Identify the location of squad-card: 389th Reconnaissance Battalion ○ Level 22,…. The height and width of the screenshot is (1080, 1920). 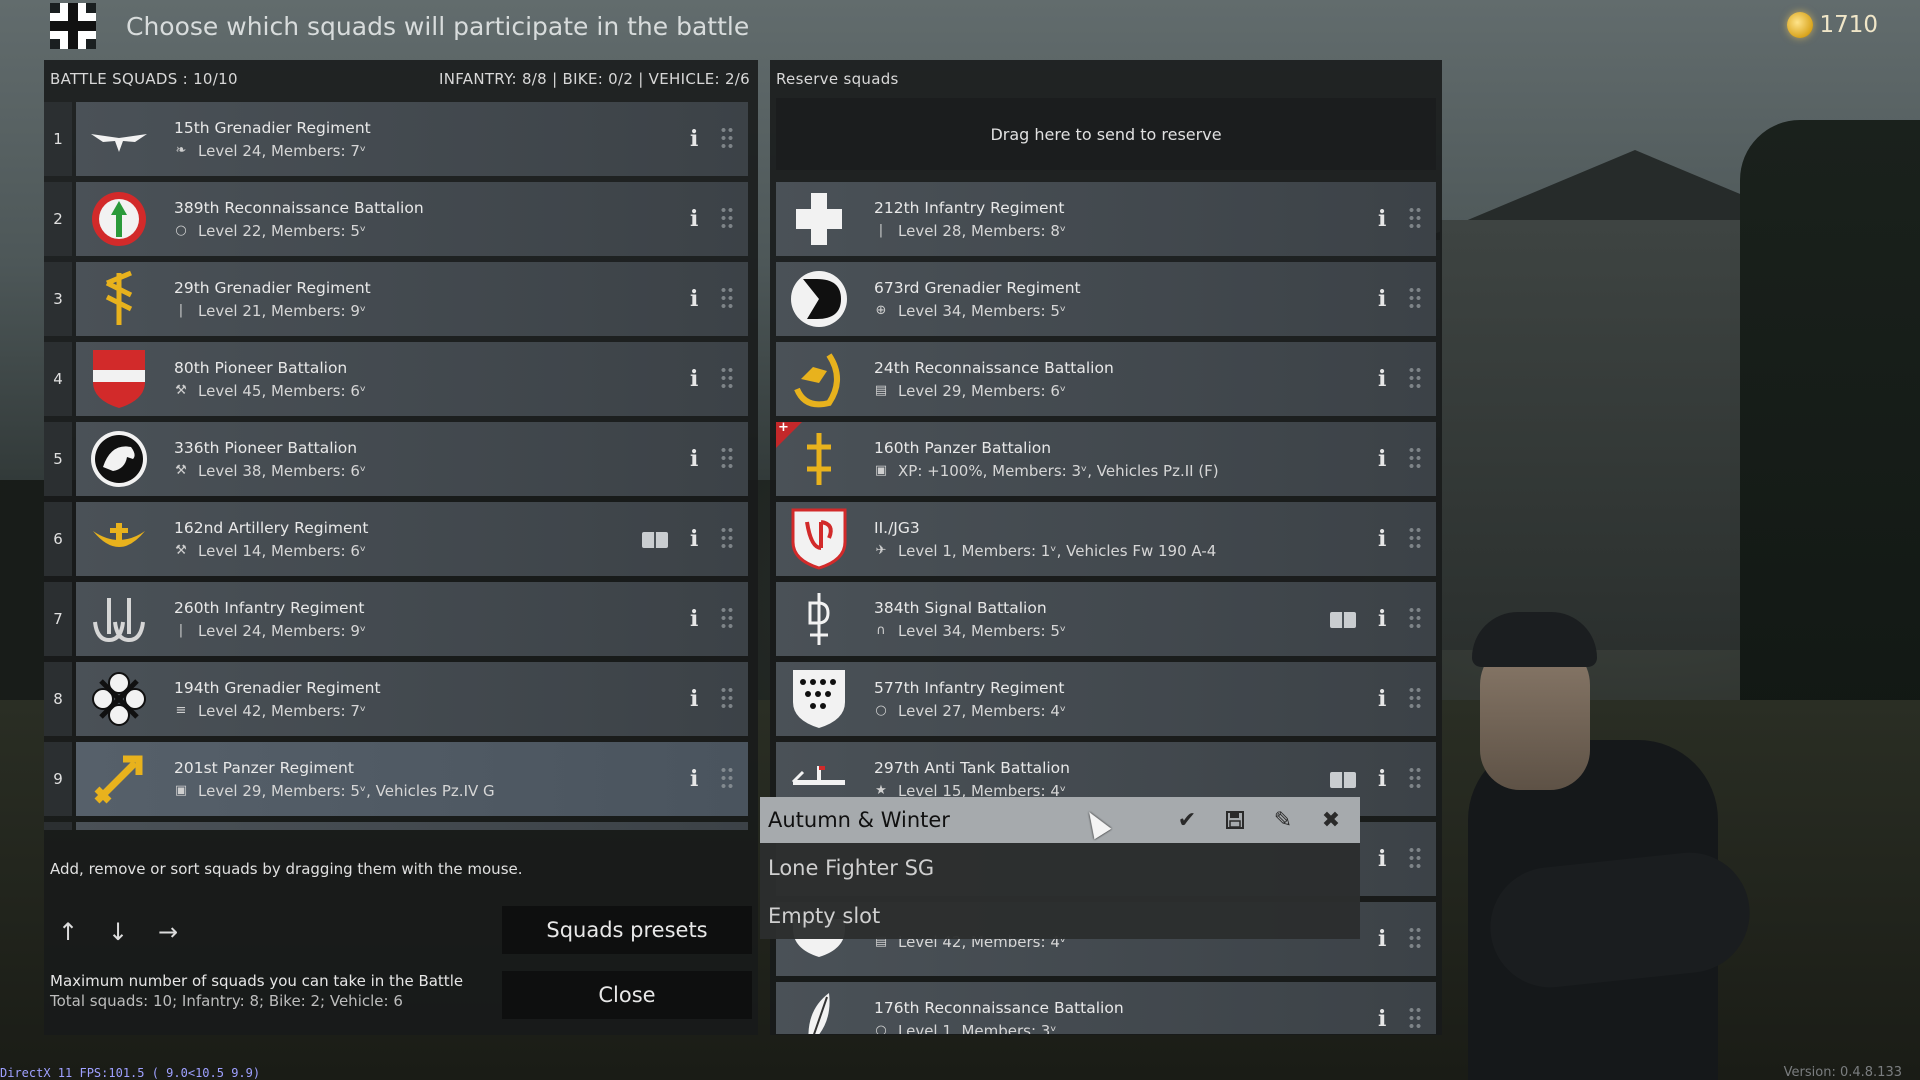
(412, 219).